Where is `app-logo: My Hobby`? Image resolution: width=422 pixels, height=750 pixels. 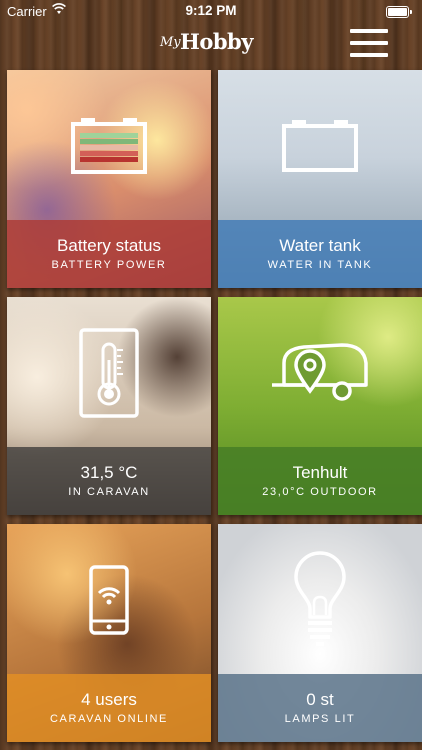 app-logo: My Hobby is located at coordinates (215, 43).